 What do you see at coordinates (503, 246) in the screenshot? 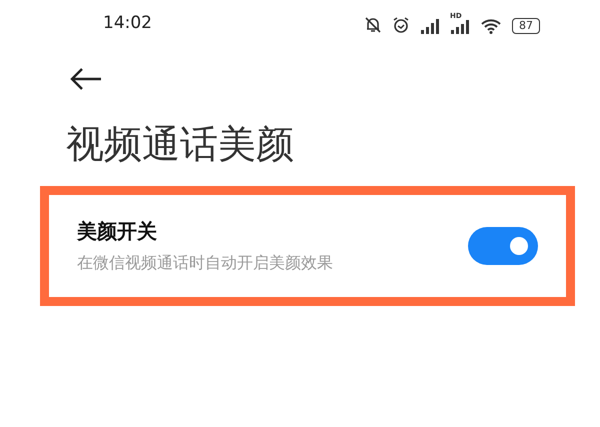
I see `toggle-switch` at bounding box center [503, 246].